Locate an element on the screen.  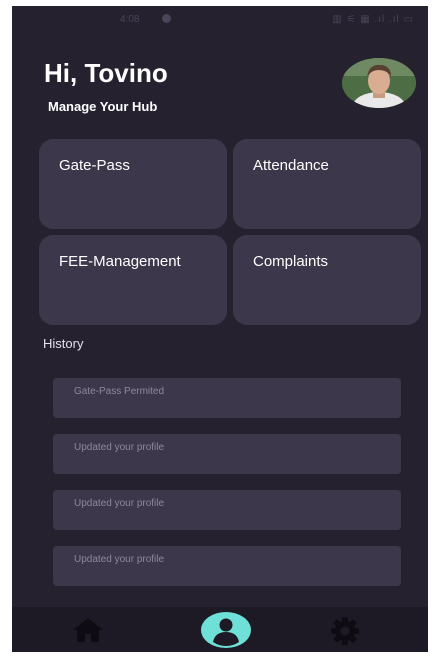
avatar is located at coordinates (379, 83).